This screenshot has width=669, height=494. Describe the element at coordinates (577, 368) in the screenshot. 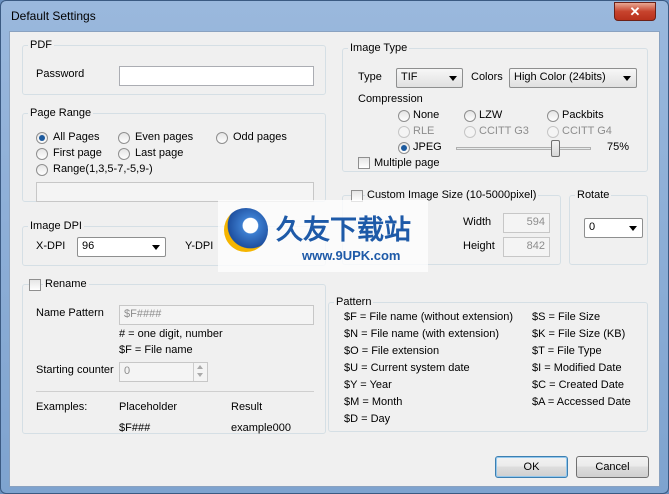

I see `pattern-item: $I = Modified Date` at that location.